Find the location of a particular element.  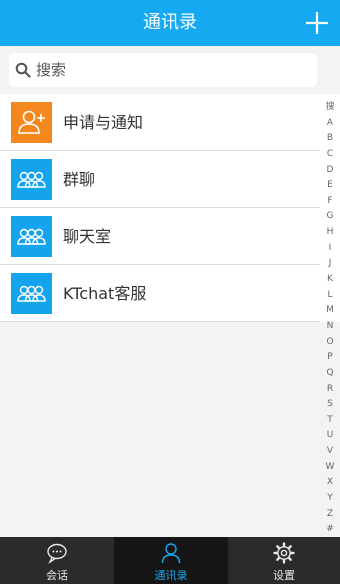

index-letter: 搜 is located at coordinates (330, 108).